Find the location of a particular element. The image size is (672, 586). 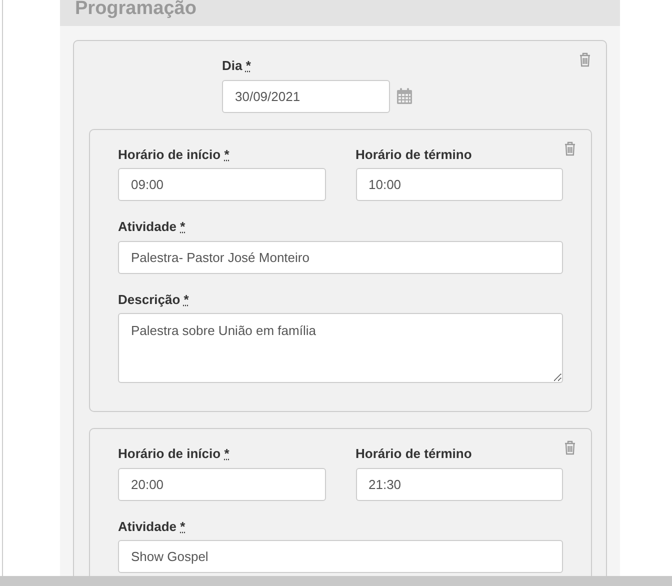

field-label: Dia * is located at coordinates (236, 66).